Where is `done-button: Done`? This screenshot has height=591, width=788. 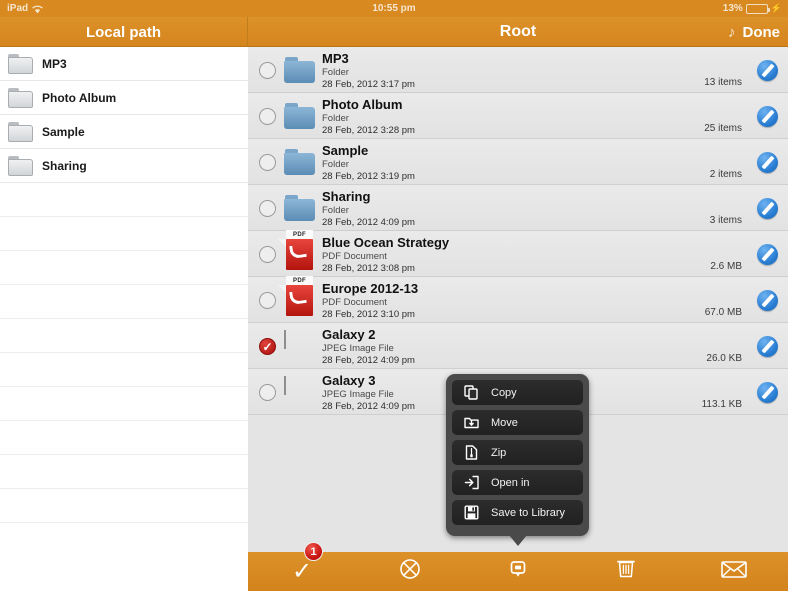
done-button: Done is located at coordinates (762, 32).